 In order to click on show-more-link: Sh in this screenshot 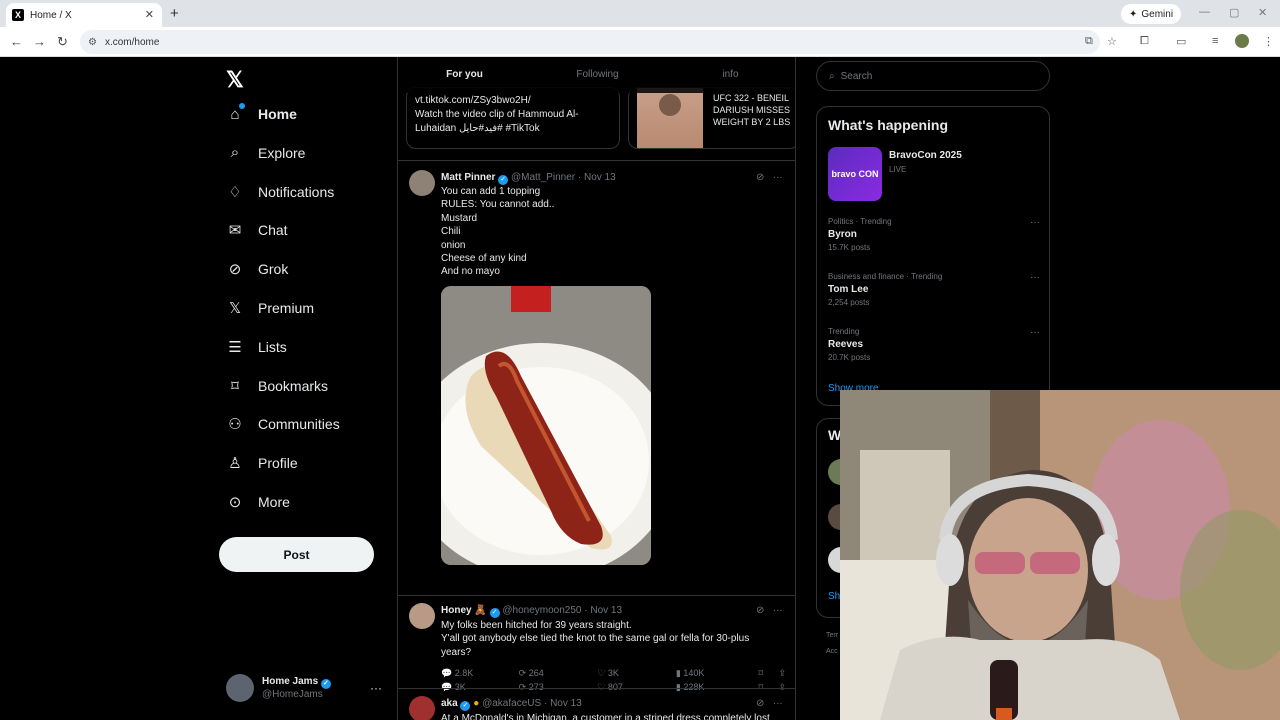, I will do `click(834, 596)`.